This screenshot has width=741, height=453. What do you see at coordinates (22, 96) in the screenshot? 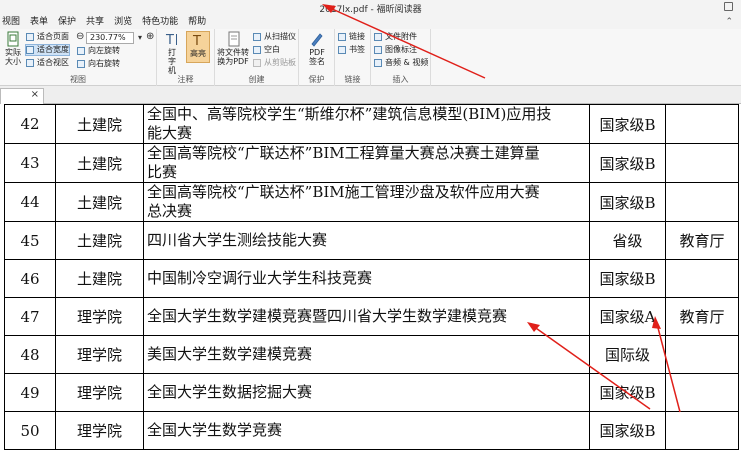
I see `document-tab: ×` at bounding box center [22, 96].